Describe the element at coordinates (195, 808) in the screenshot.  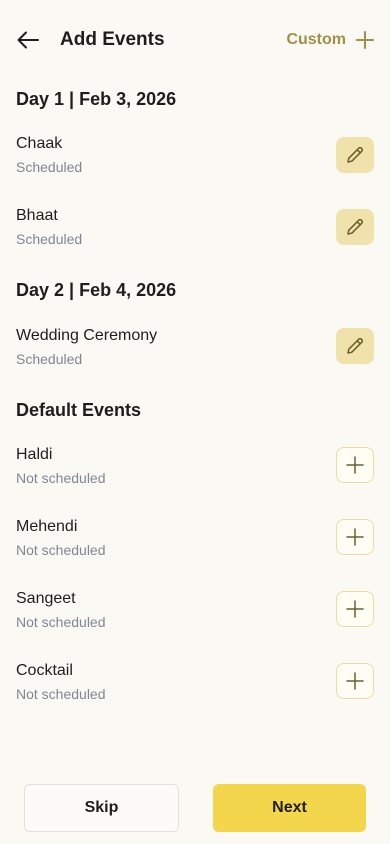
I see `footer-actions: Skip Next` at that location.